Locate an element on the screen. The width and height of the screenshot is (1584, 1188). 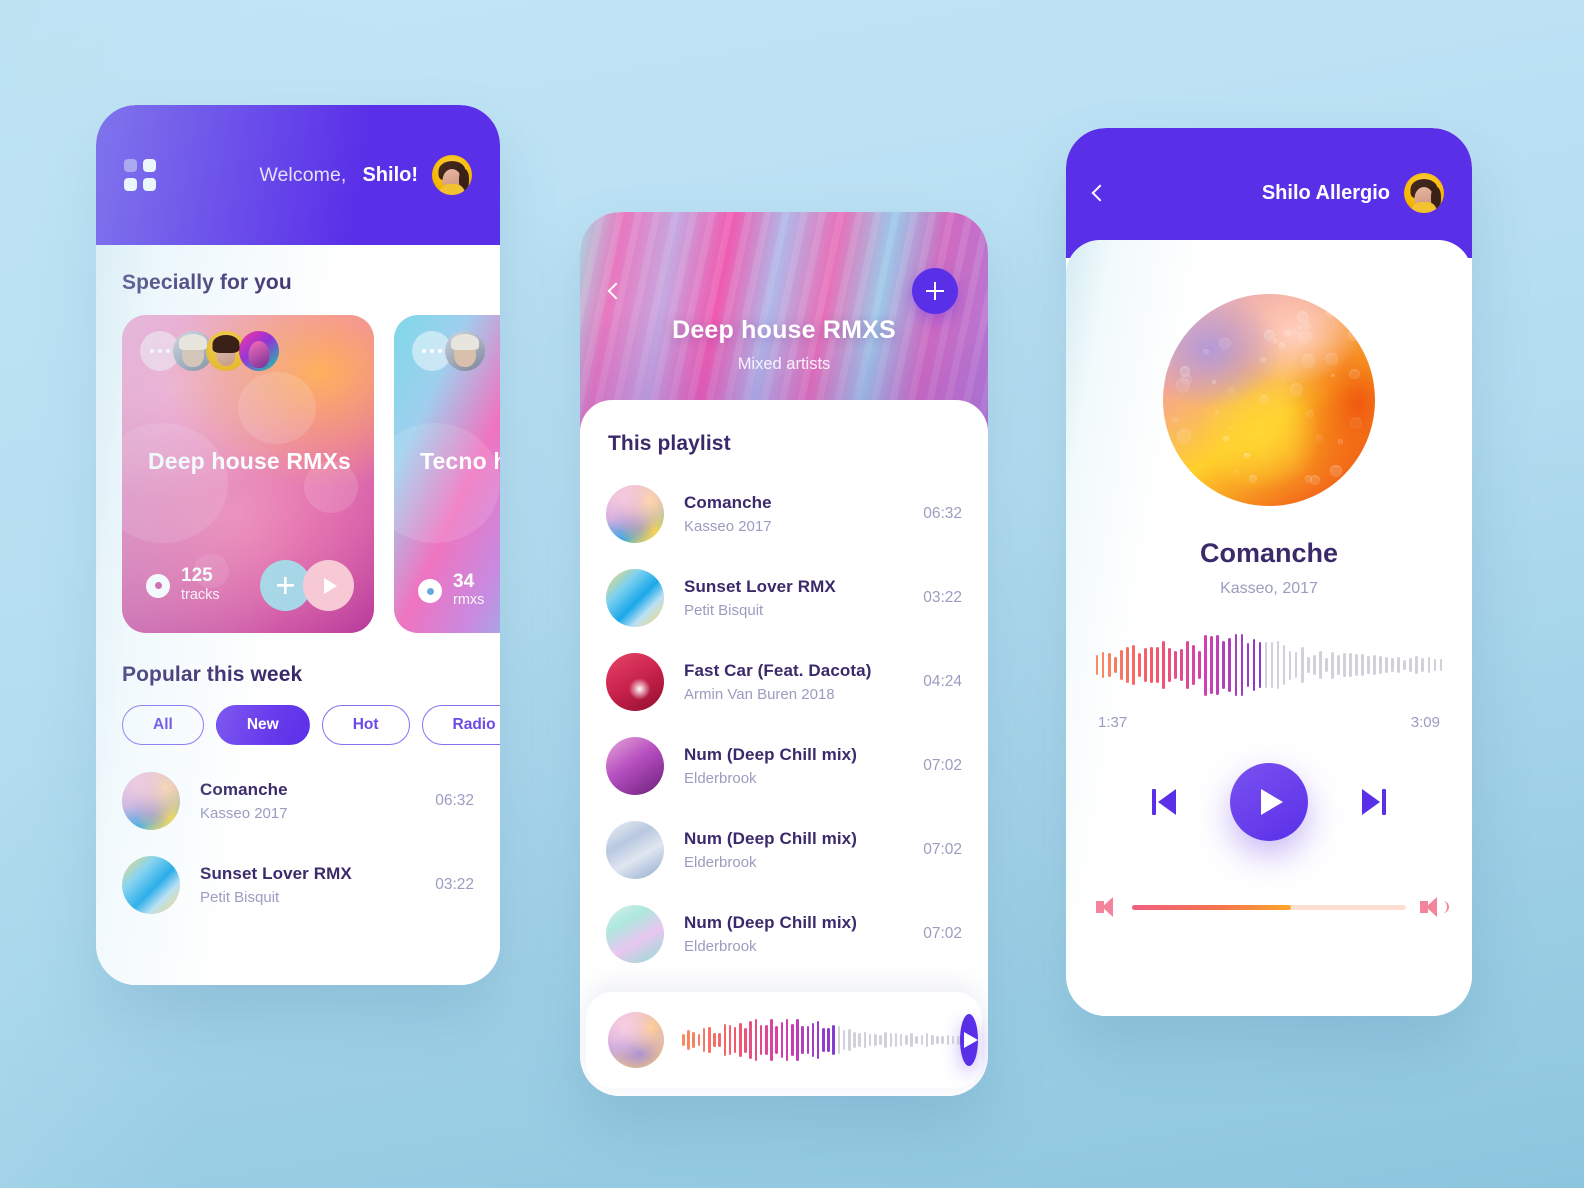
playback-controls is located at coordinates (1269, 802).